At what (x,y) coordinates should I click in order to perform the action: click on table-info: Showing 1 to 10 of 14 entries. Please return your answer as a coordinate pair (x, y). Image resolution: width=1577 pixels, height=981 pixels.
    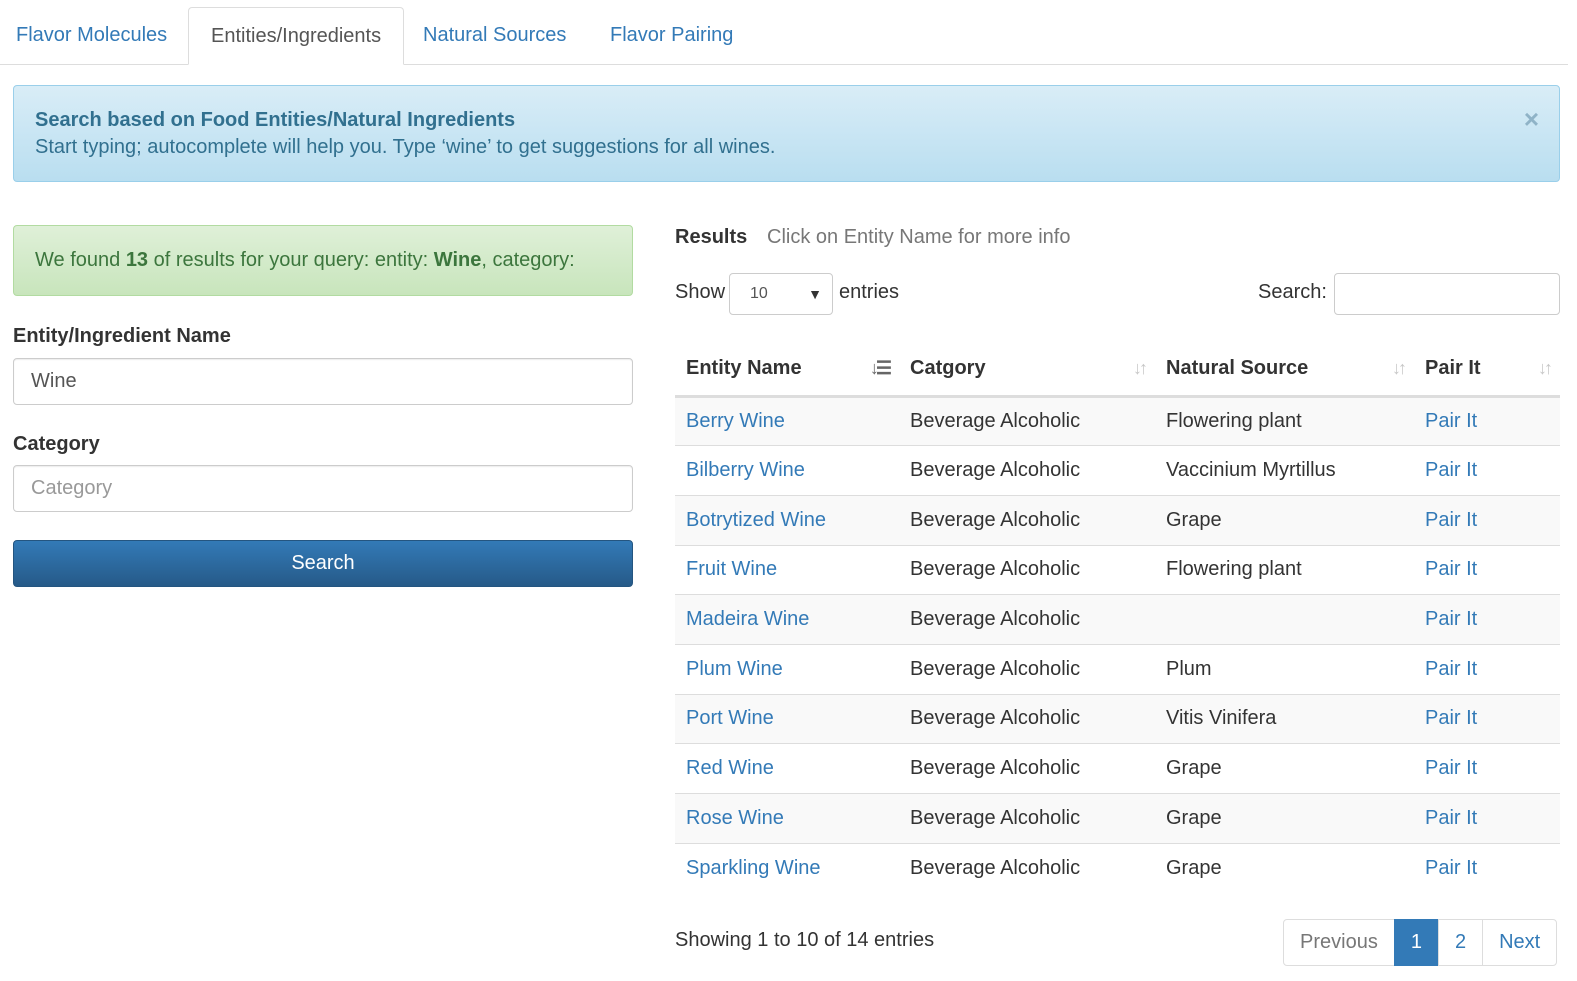
    Looking at the image, I should click on (805, 940).